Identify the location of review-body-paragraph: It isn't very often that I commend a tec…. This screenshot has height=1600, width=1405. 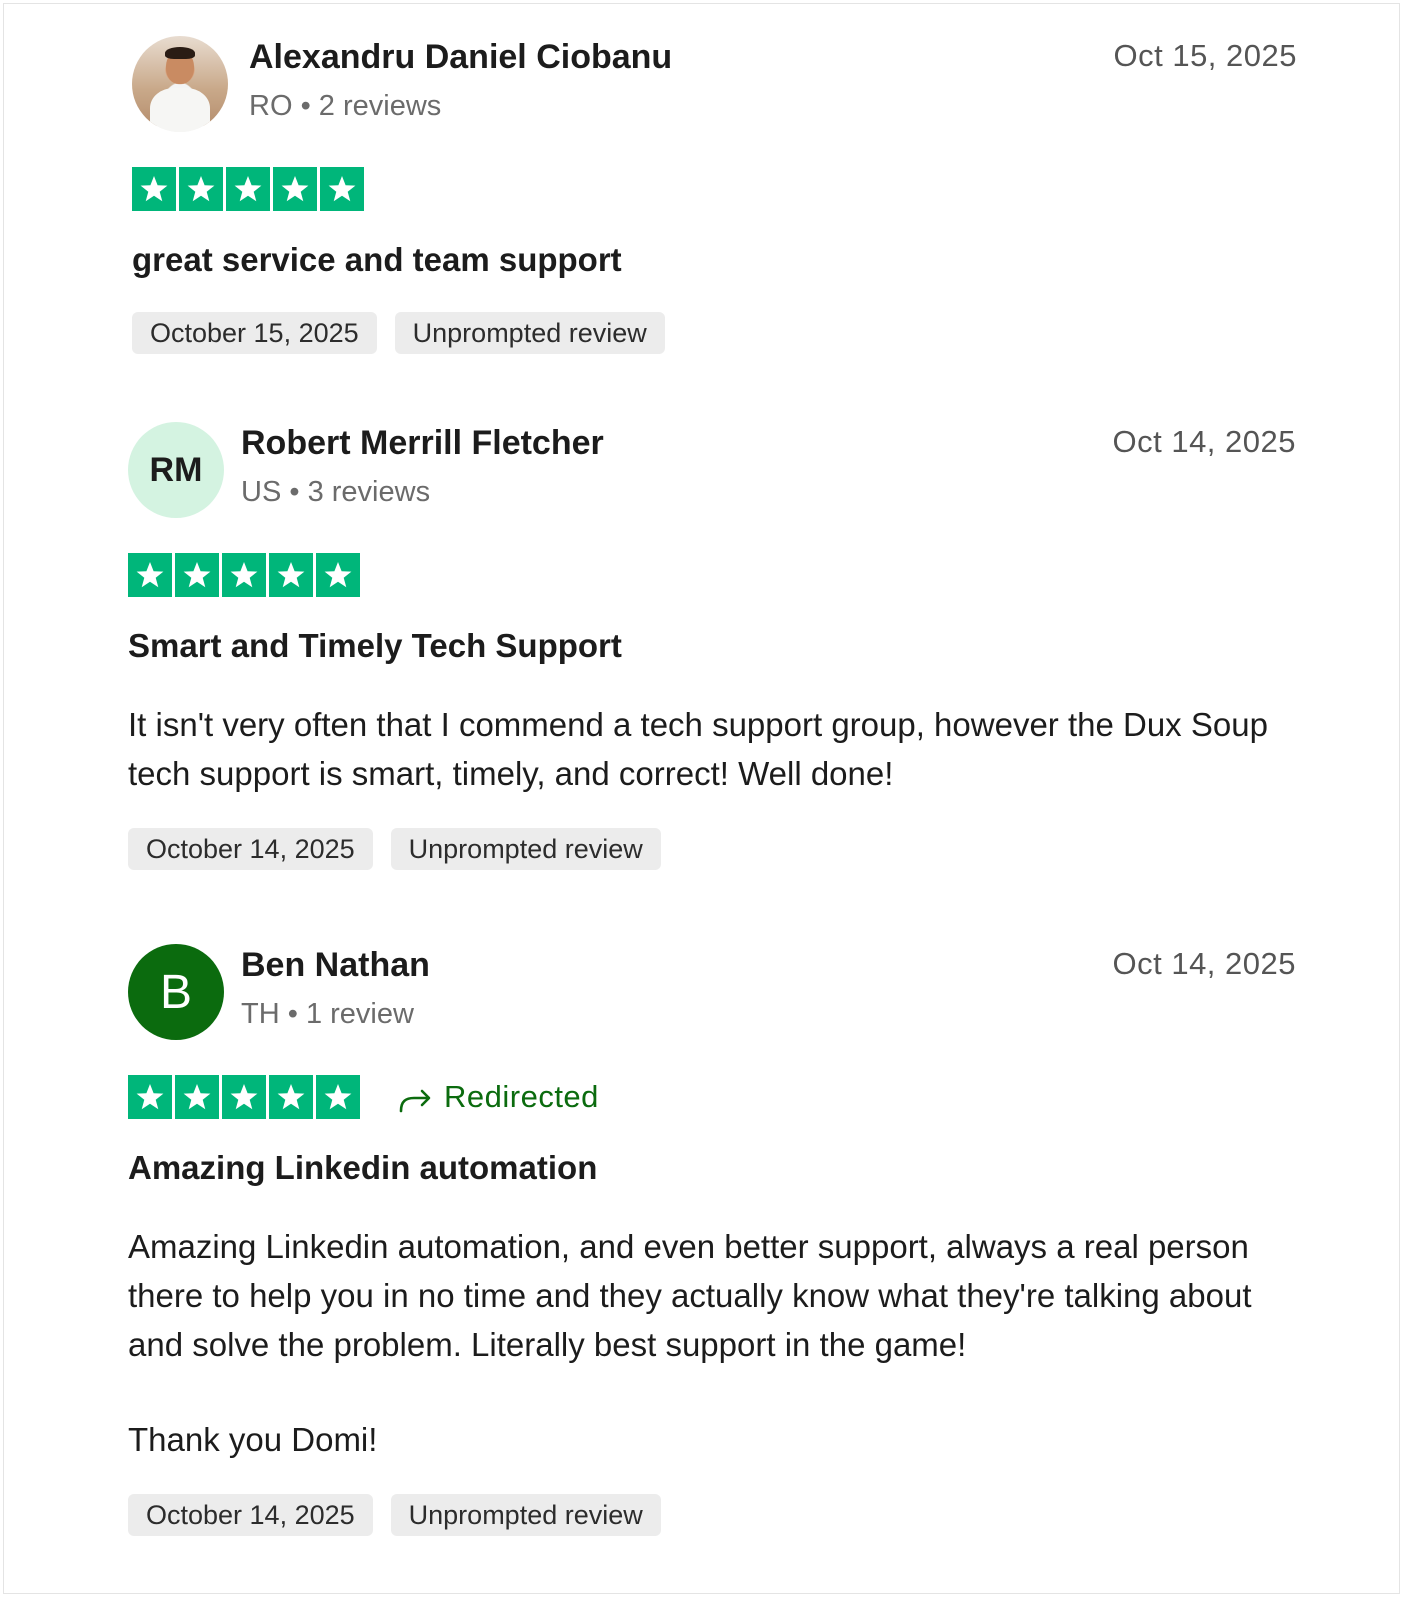
(698, 749).